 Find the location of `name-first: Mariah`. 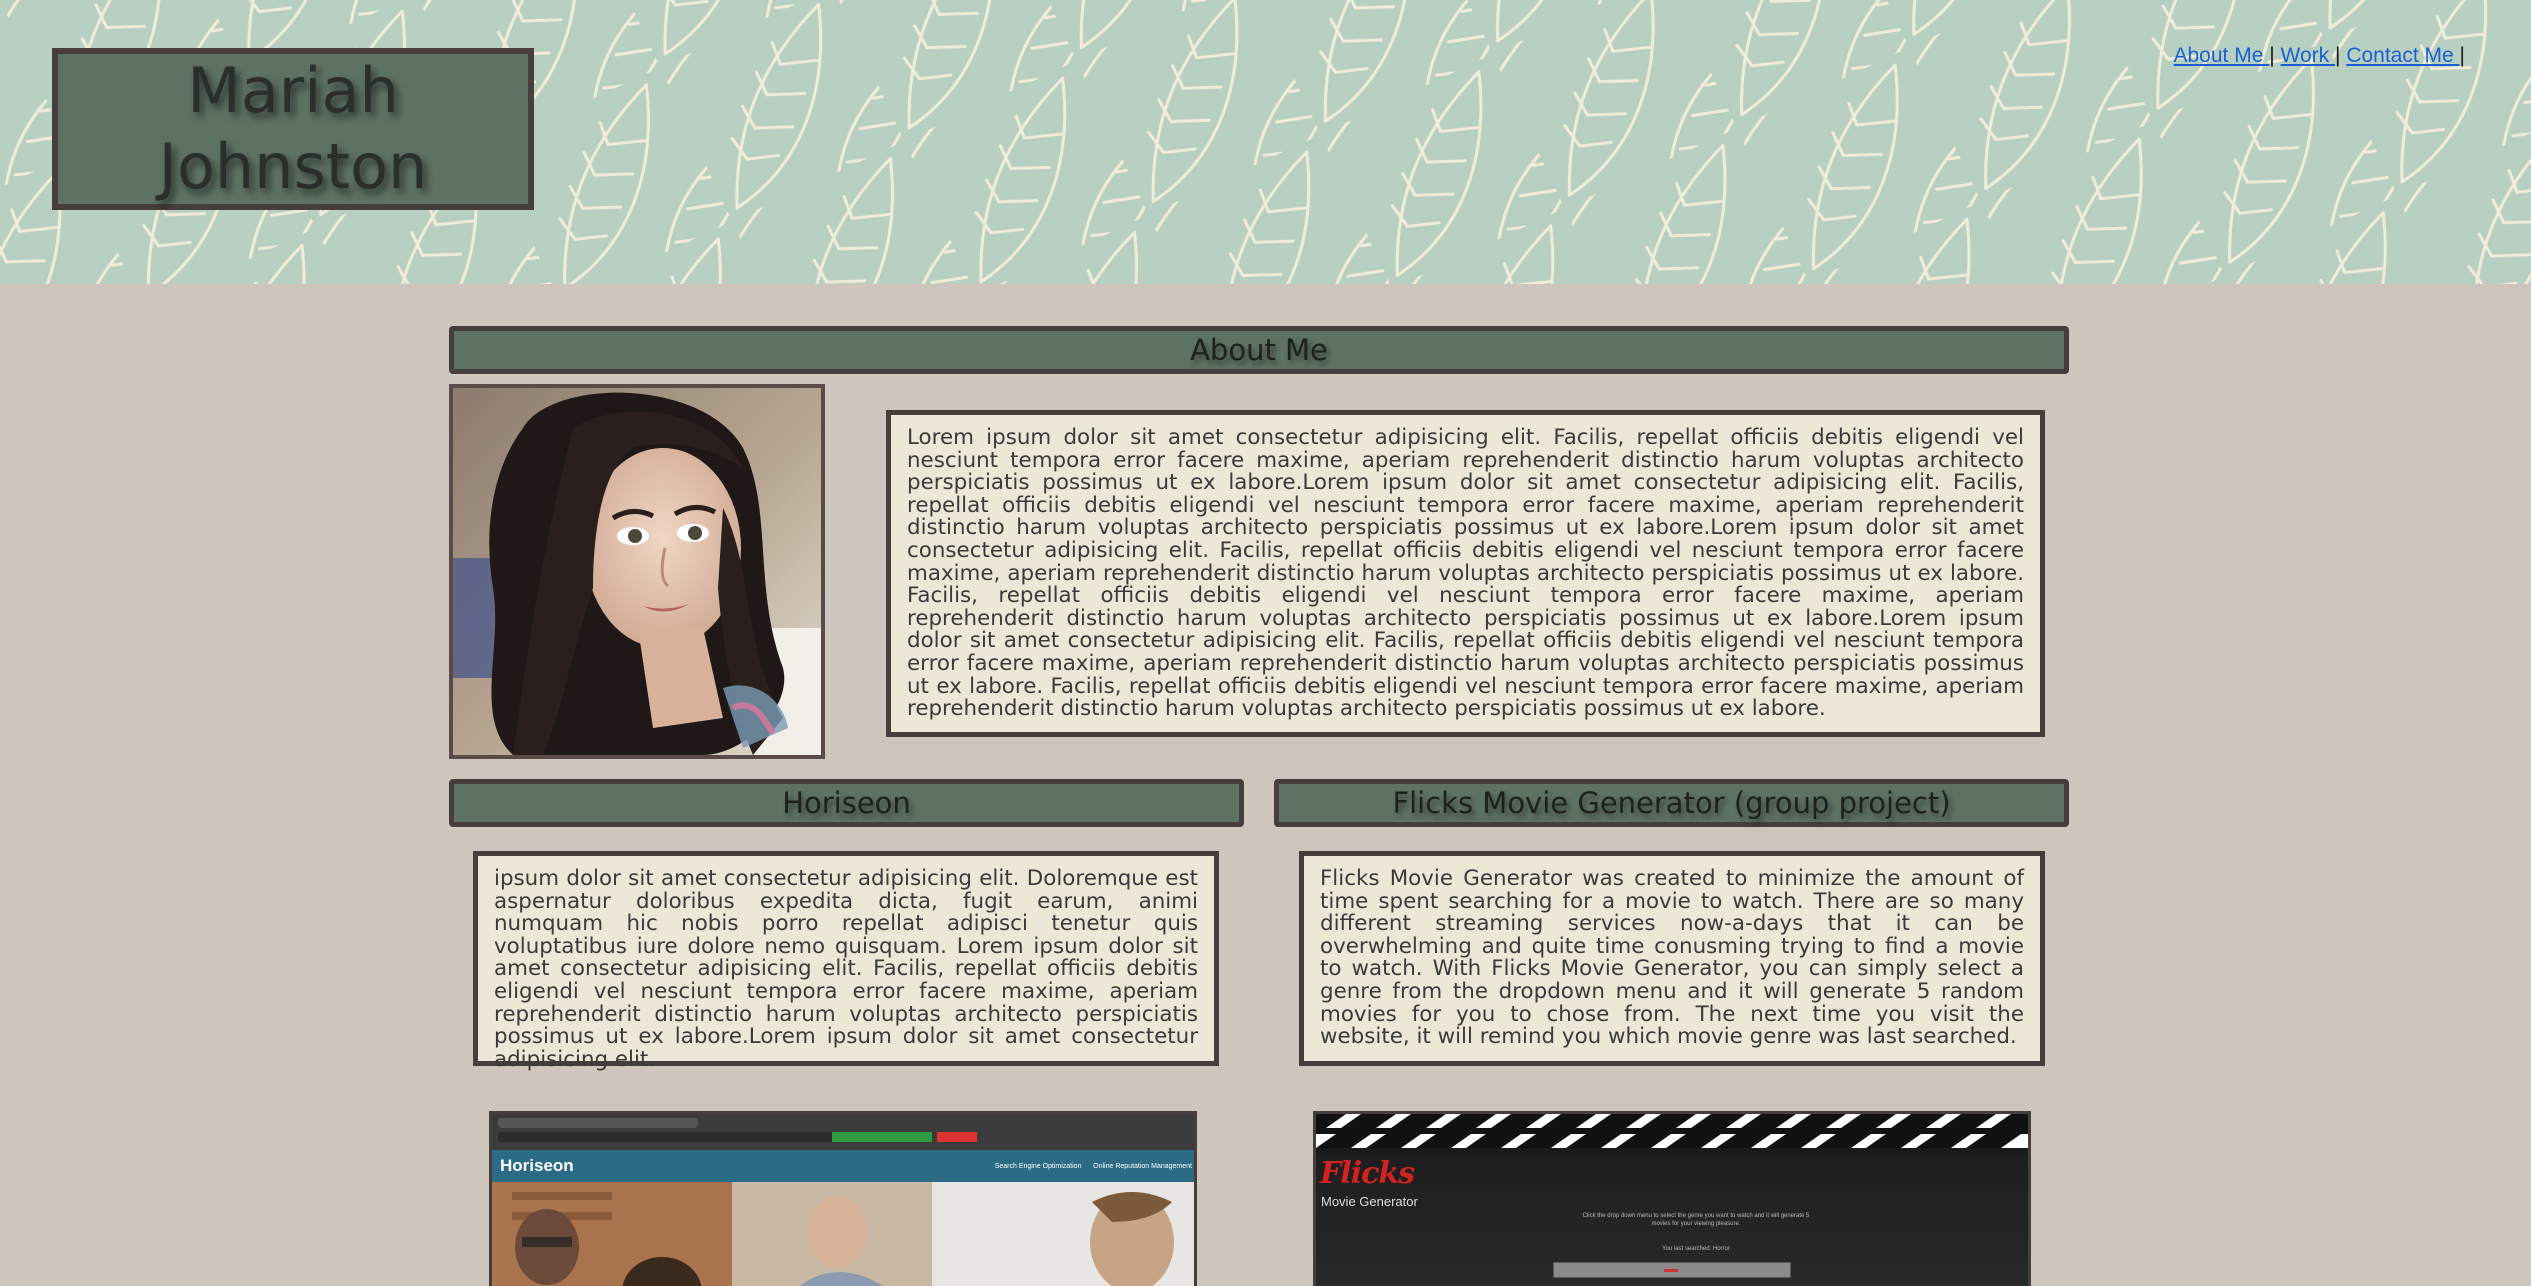

name-first: Mariah is located at coordinates (293, 90).